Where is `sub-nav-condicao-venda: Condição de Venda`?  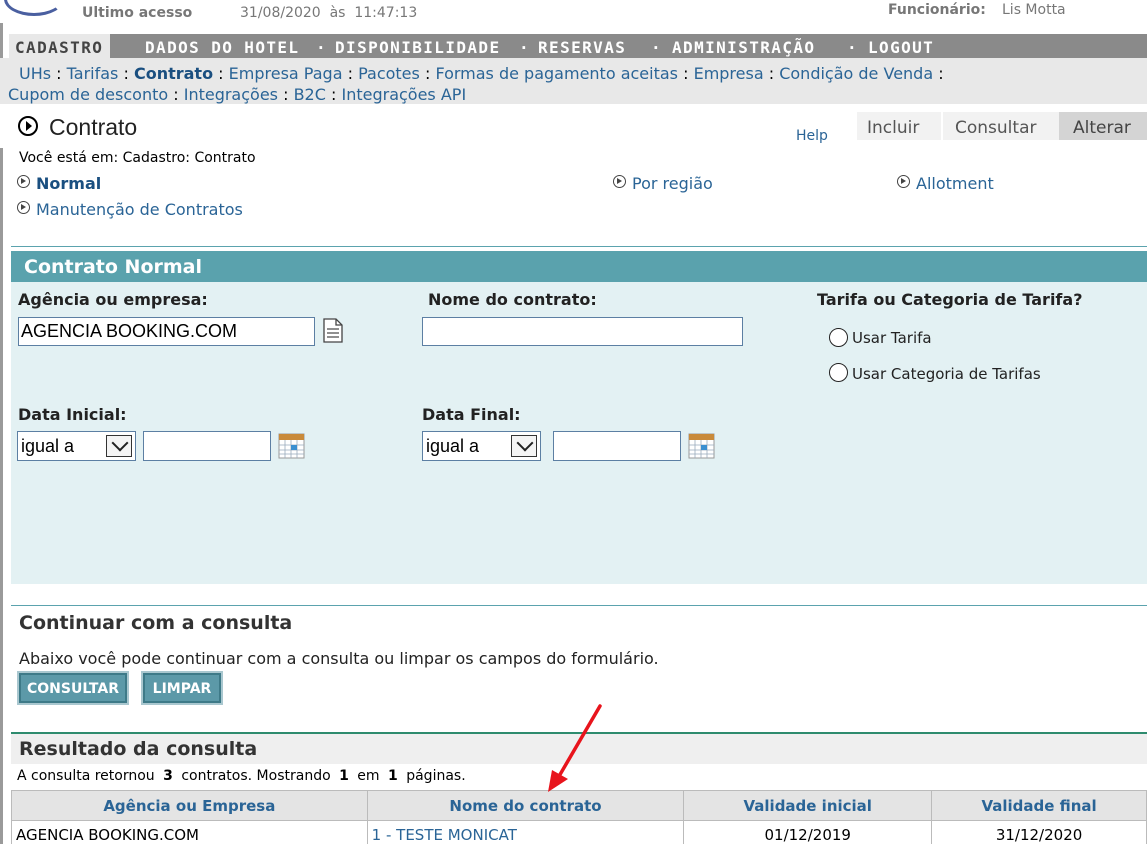
sub-nav-condicao-venda: Condição de Venda is located at coordinates (856, 73).